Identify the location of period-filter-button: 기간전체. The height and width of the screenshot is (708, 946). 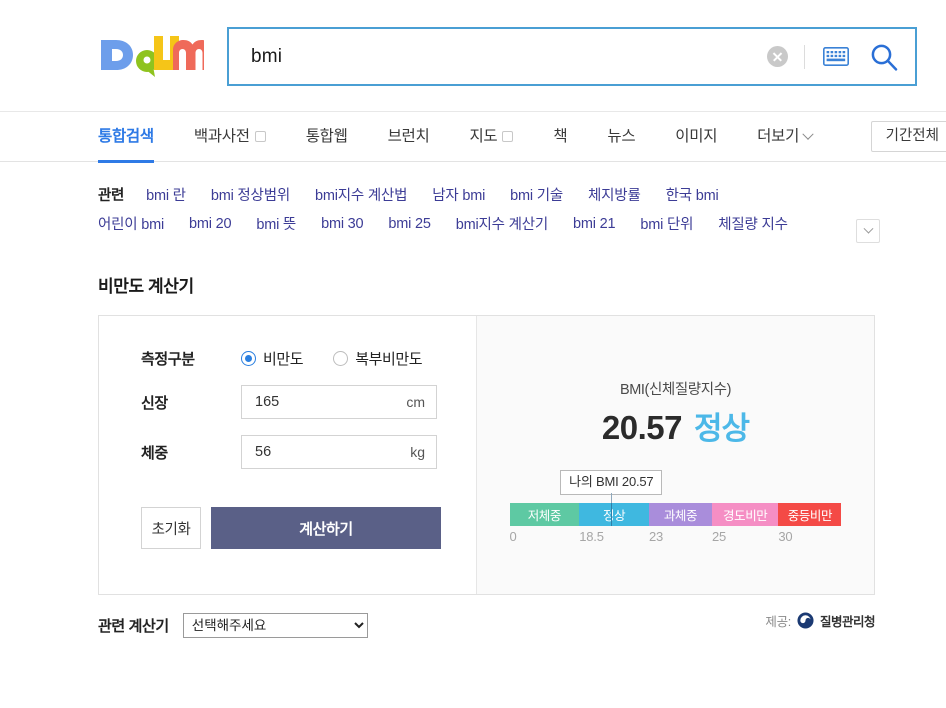
(908, 136).